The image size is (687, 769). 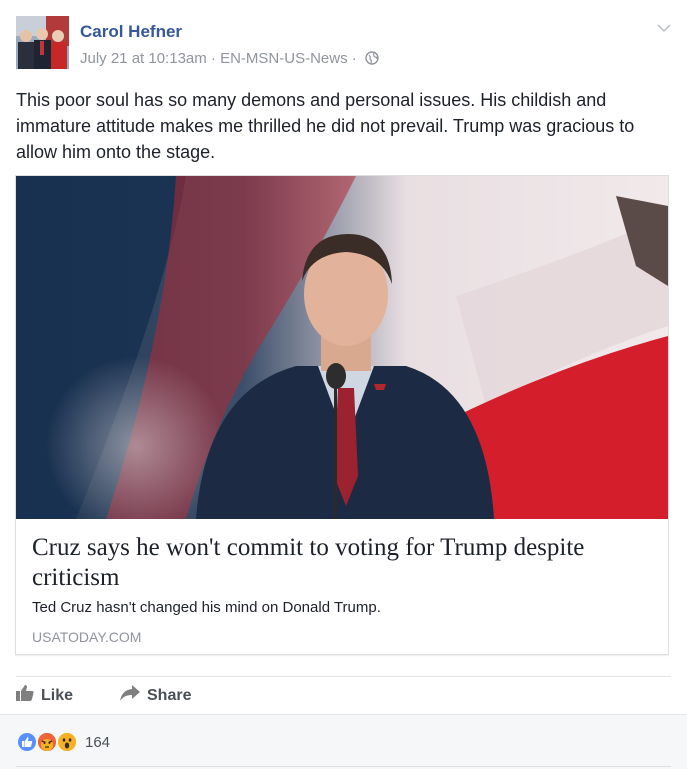 I want to click on post-meta: July 21 at 10:13am · EN-MSN-US-News ·, so click(x=229, y=59).